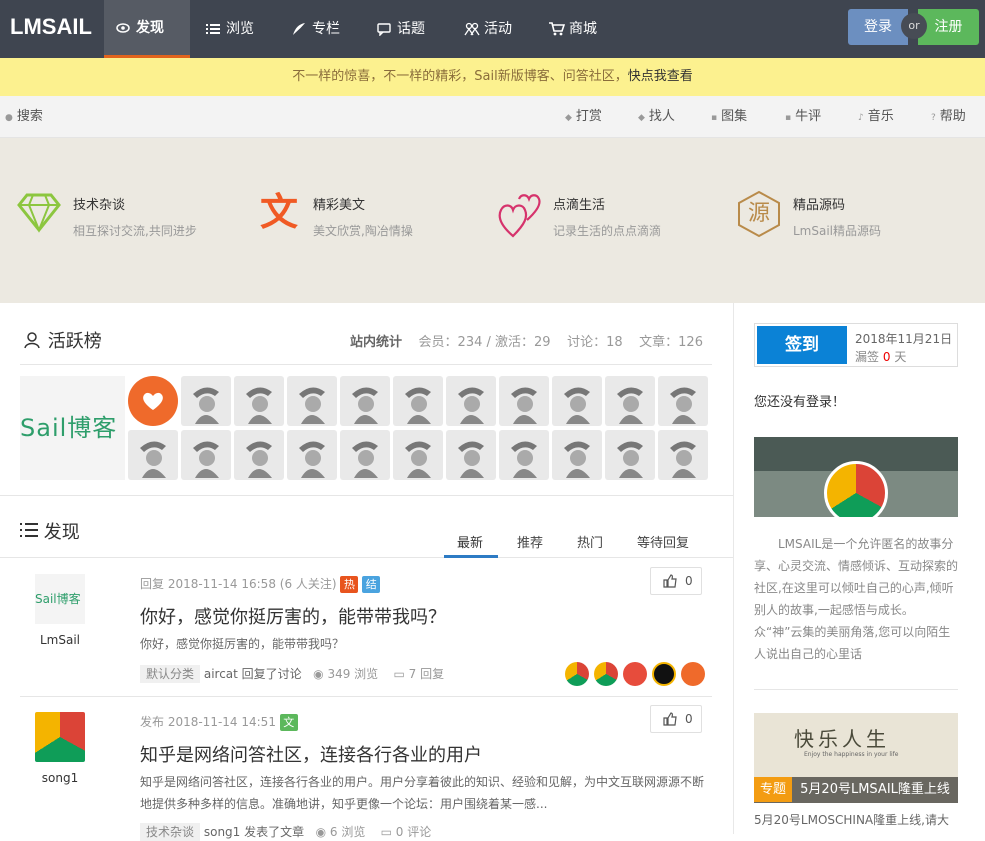 The image size is (985, 841). Describe the element at coordinates (948, 27) in the screenshot. I see `register-button: 注册` at that location.